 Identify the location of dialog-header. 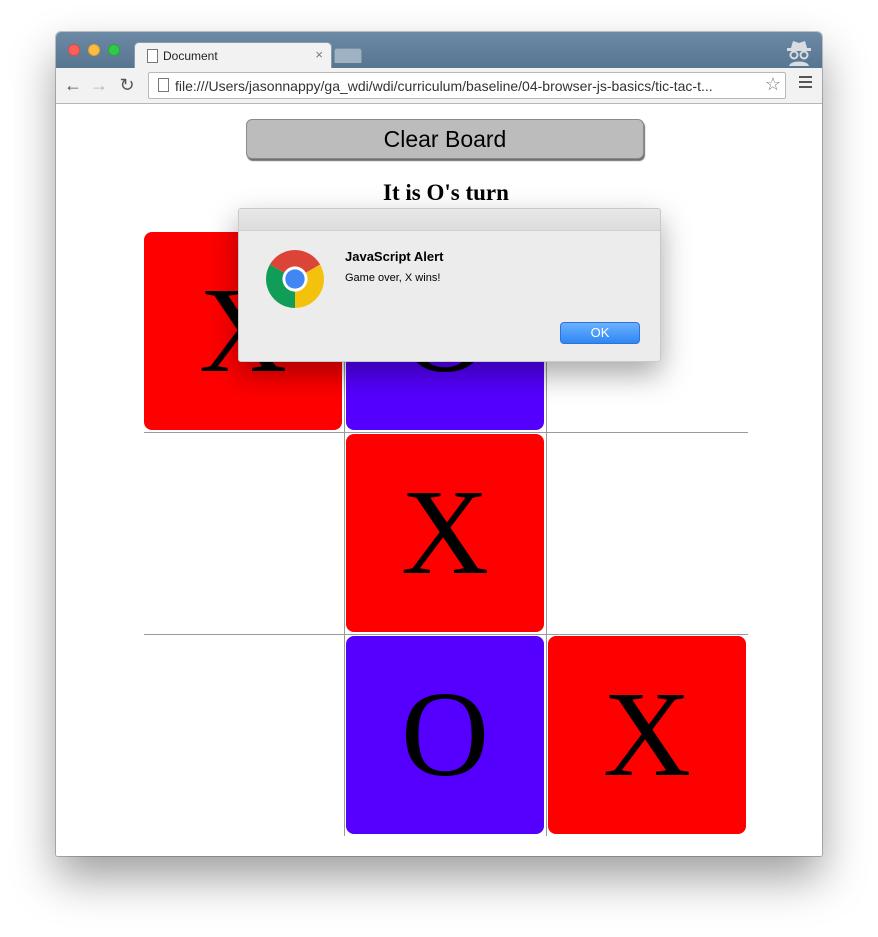
(449, 220).